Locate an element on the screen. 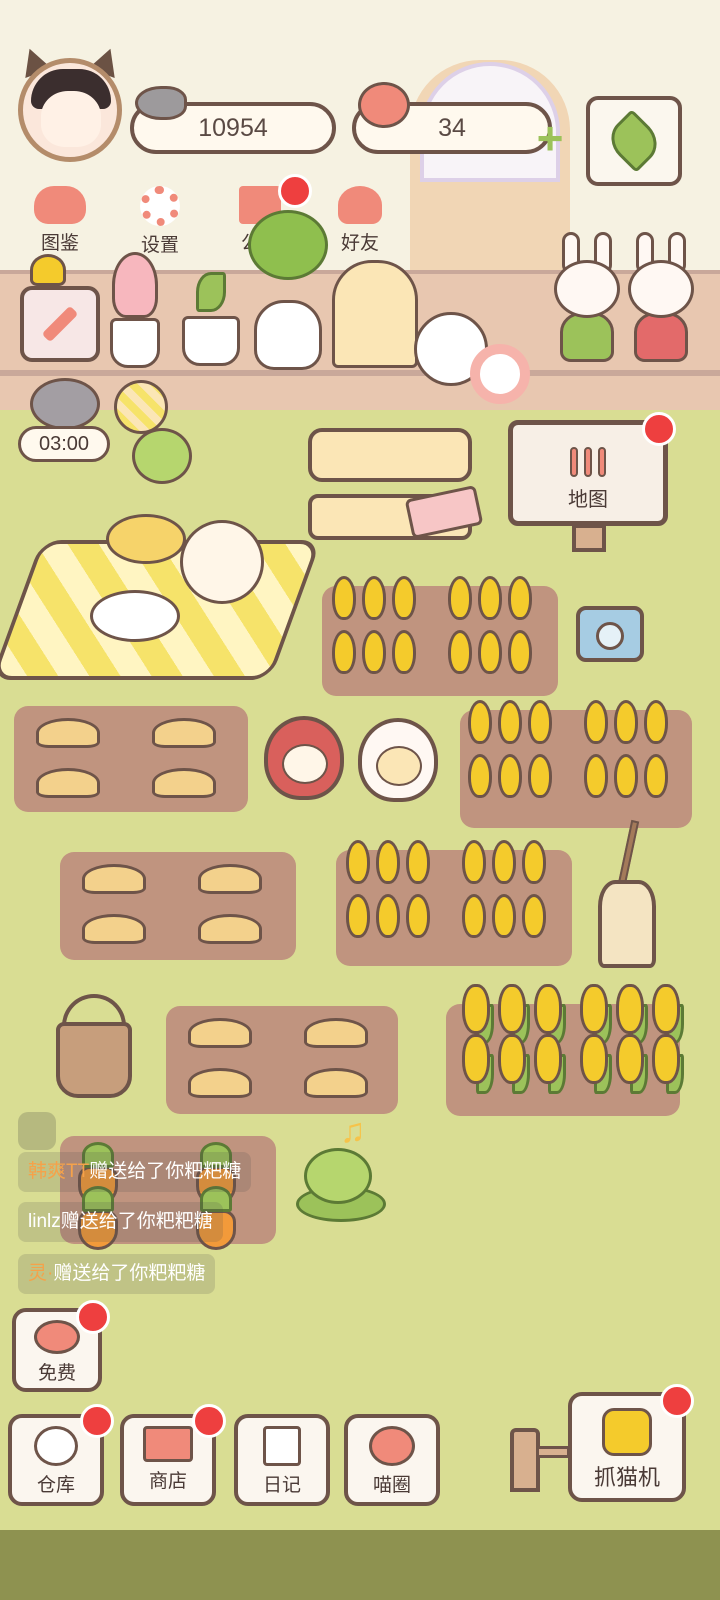  straw-hat is located at coordinates (146, 539).